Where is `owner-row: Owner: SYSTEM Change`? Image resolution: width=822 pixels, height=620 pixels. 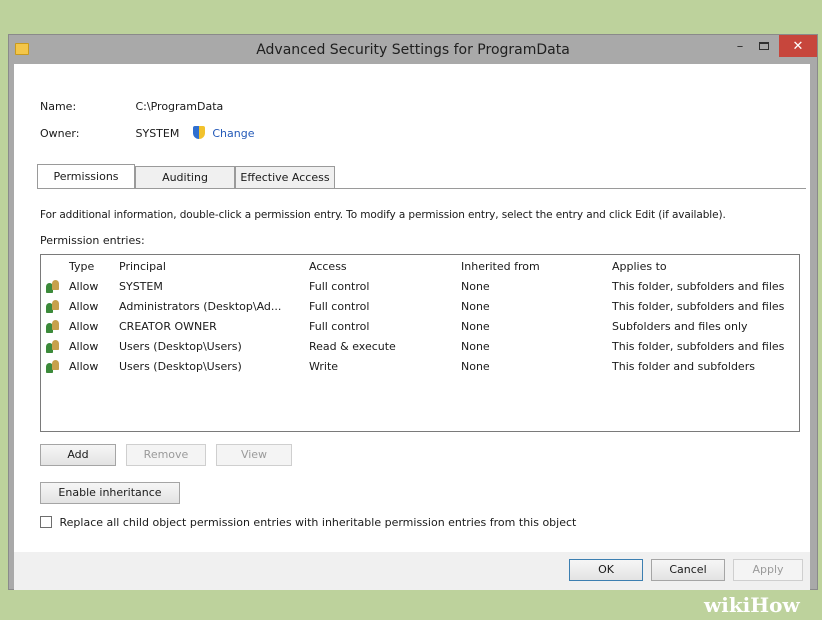
owner-row: Owner: SYSTEM Change is located at coordinates (147, 133).